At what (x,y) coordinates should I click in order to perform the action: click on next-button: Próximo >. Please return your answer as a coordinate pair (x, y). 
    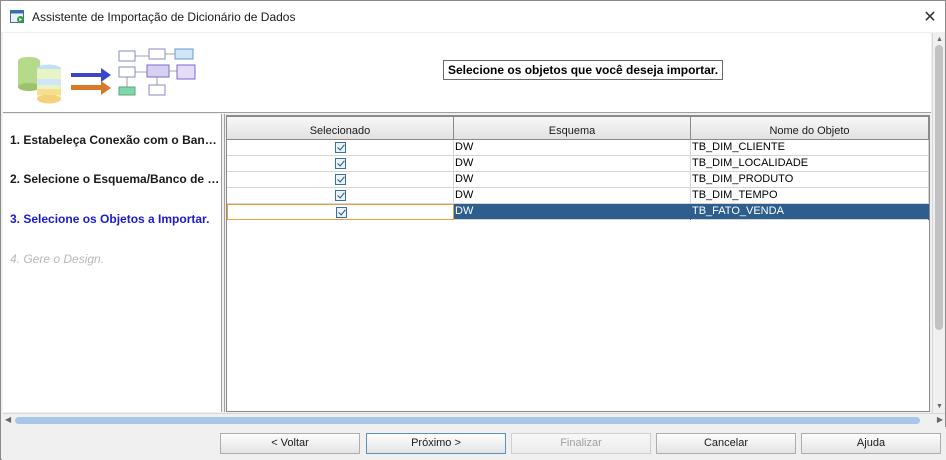
    Looking at the image, I should click on (436, 443).